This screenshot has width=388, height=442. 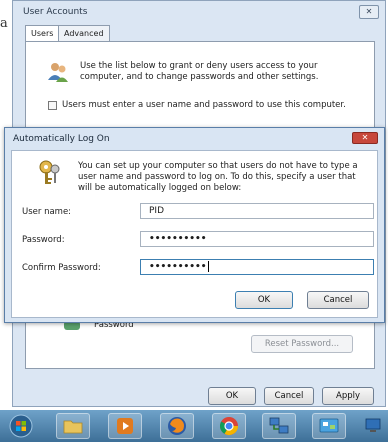 What do you see at coordinates (257, 267) in the screenshot?
I see `confirm-password-field: ••••••••••` at bounding box center [257, 267].